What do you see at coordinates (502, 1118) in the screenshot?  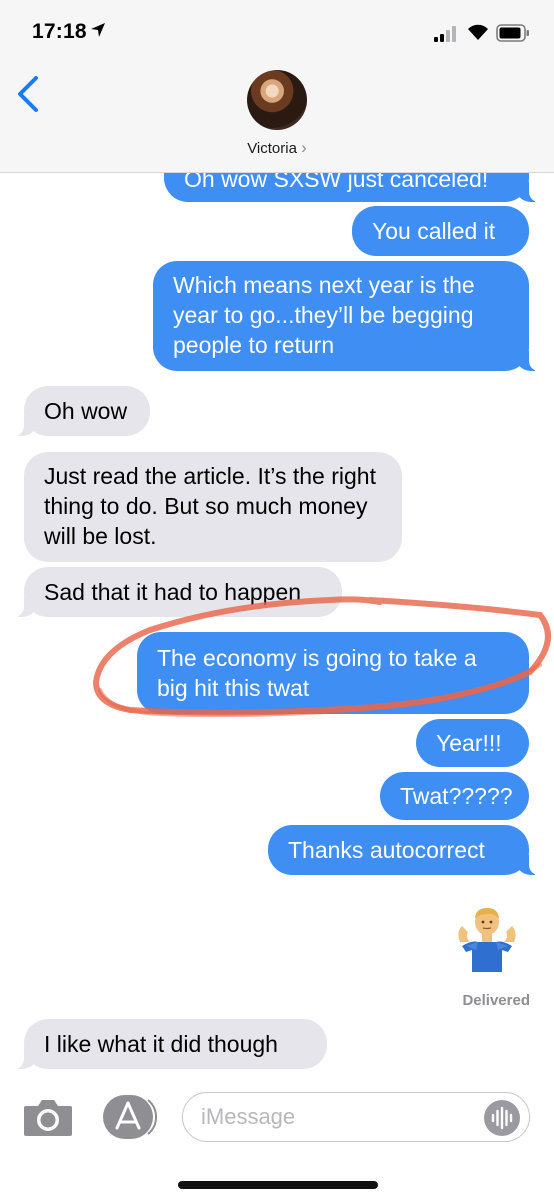 I see `audio-waveform-icon` at bounding box center [502, 1118].